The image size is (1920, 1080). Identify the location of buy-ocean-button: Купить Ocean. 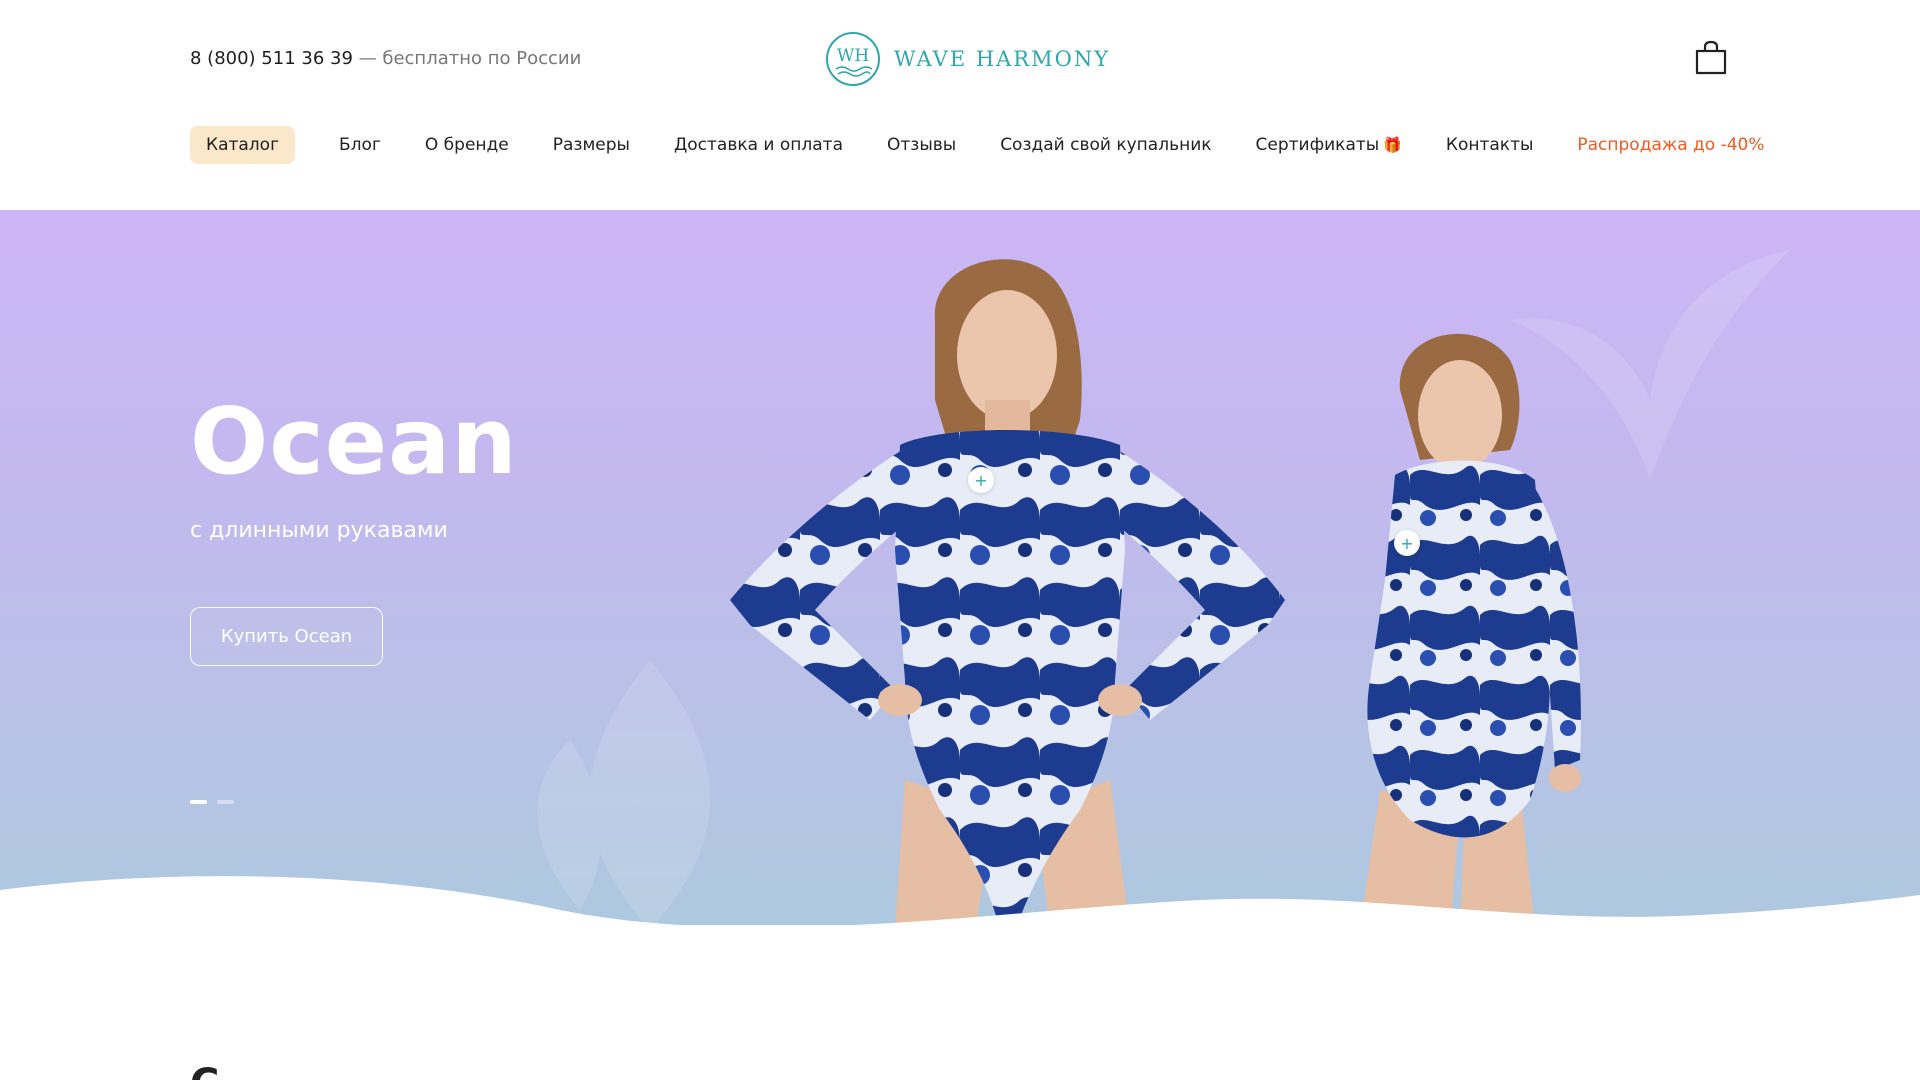
(286, 636).